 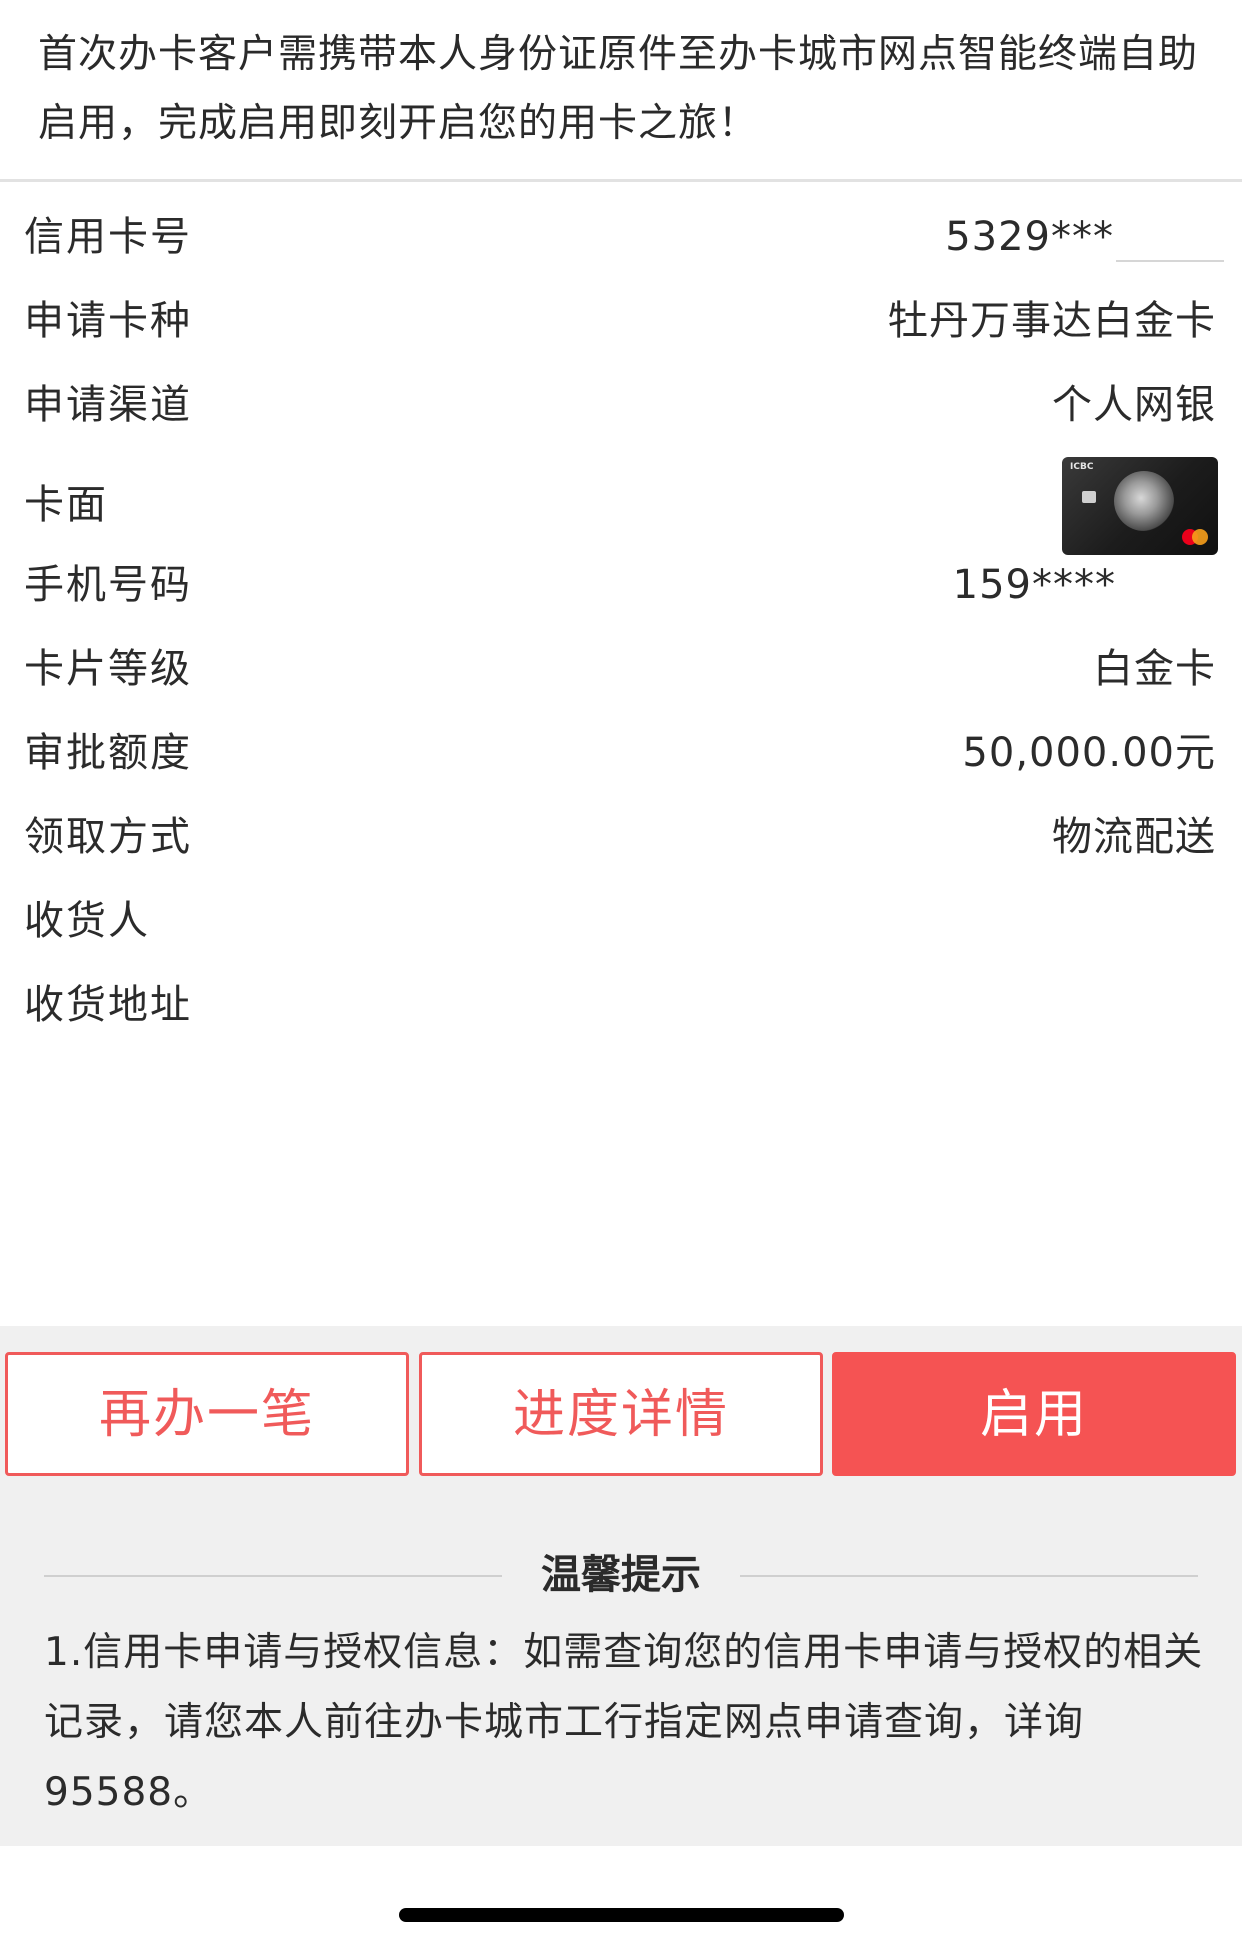 What do you see at coordinates (621, 1414) in the screenshot?
I see `progress-details-button: 进度详情` at bounding box center [621, 1414].